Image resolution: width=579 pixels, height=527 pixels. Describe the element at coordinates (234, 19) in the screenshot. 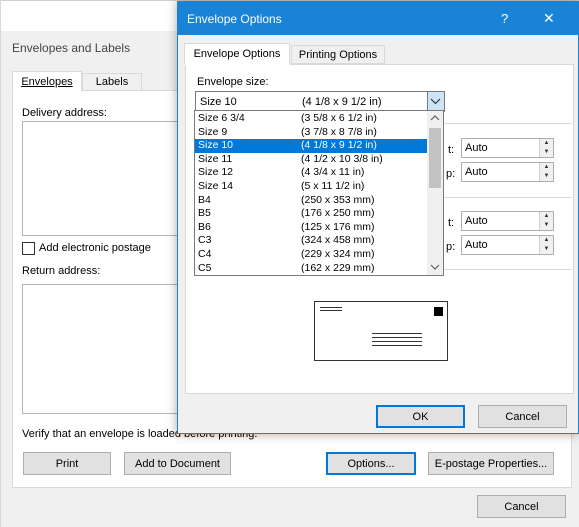

I see `dialog-title: Envelope Options` at that location.